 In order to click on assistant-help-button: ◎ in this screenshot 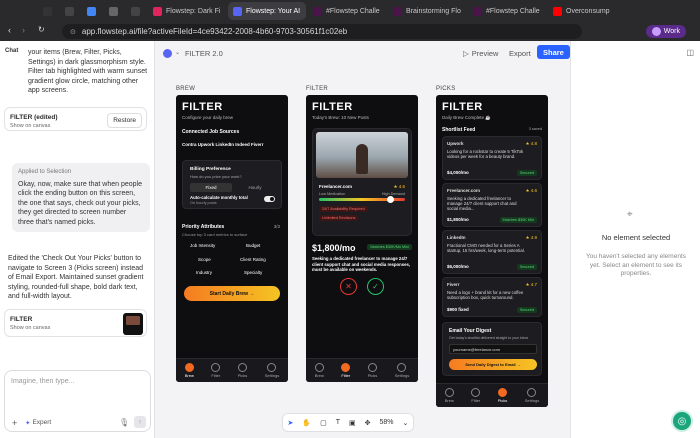, I will do `click(682, 421)`.